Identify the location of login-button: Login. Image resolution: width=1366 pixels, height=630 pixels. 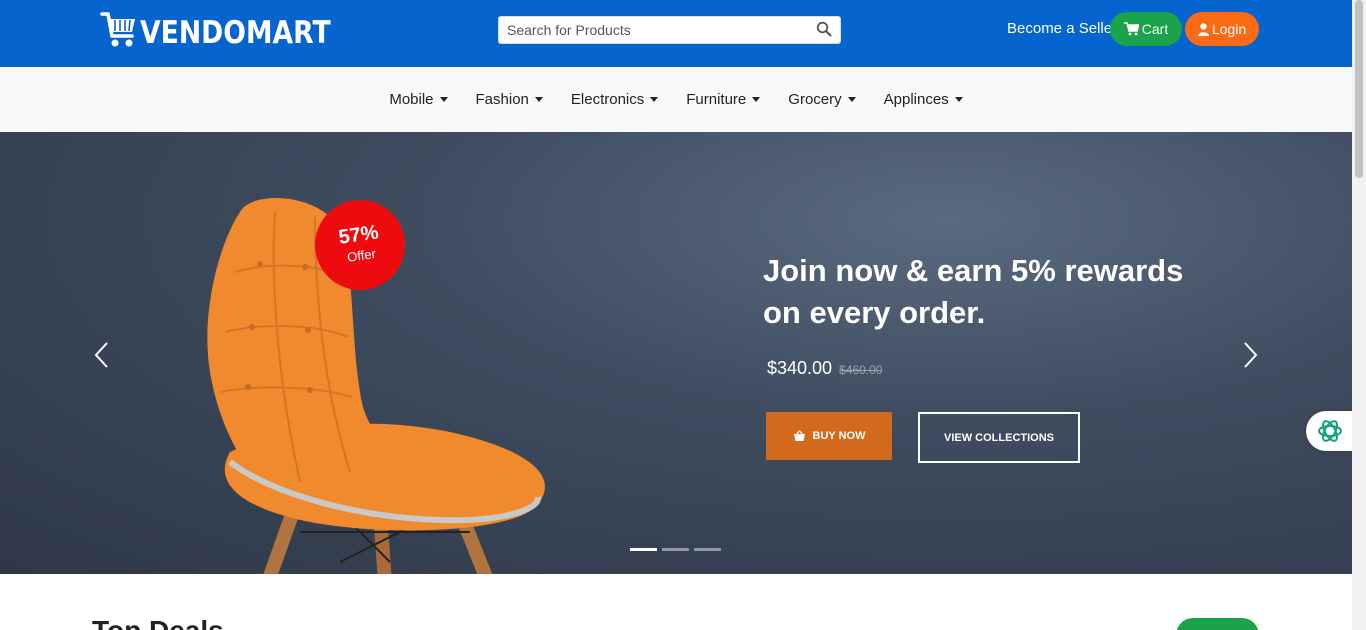
(1222, 29).